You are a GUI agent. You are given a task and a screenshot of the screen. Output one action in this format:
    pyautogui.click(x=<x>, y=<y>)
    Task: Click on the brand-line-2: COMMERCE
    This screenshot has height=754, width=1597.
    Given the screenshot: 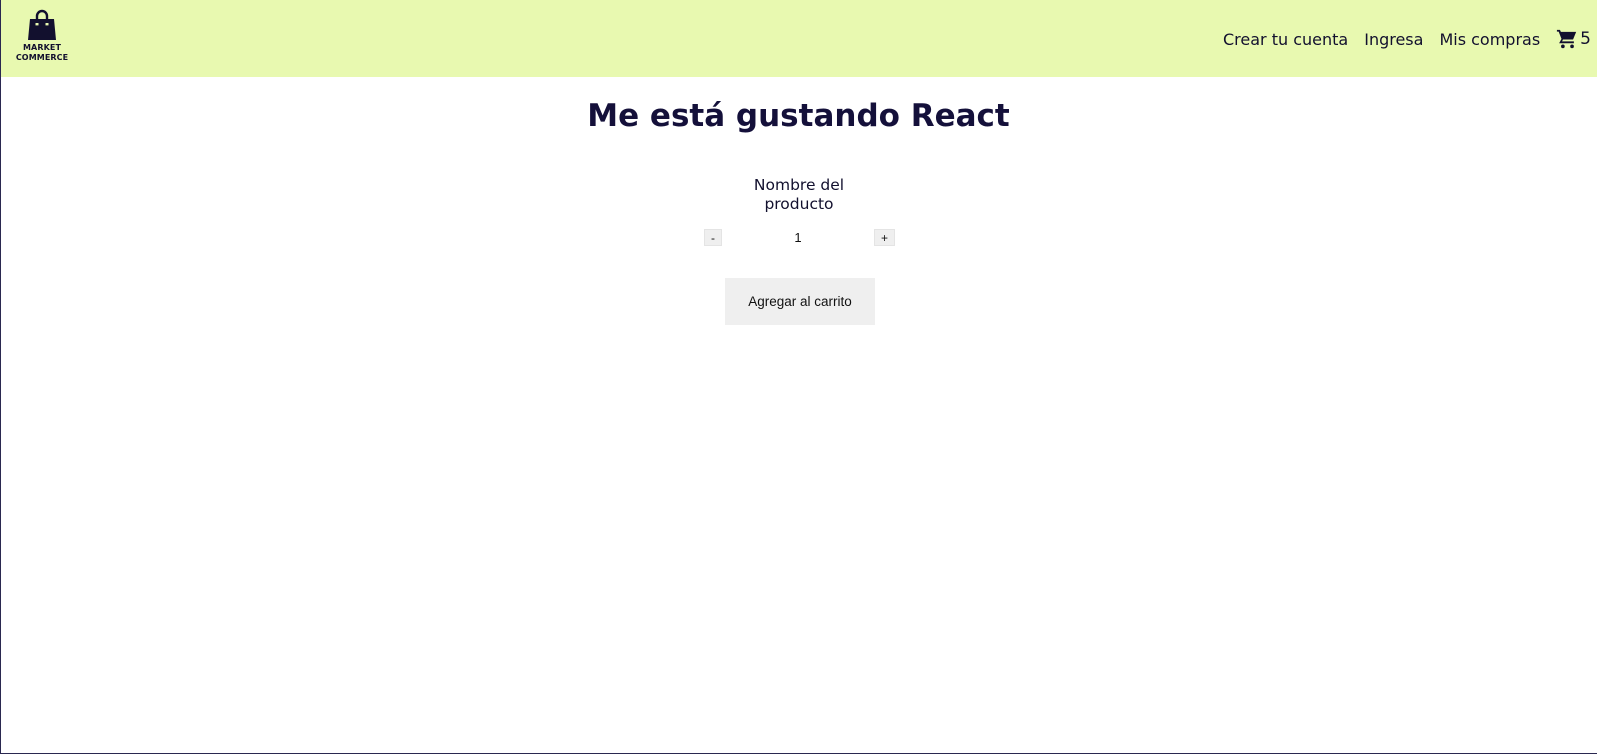 What is the action you would take?
    pyautogui.click(x=42, y=57)
    